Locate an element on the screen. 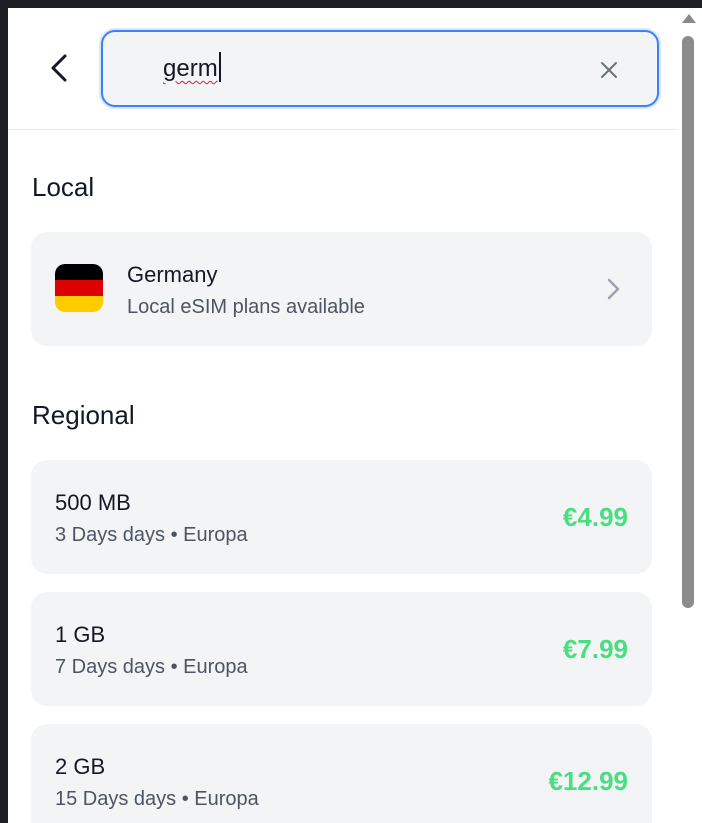 The image size is (702, 823). flag-stripe-gold is located at coordinates (79, 304).